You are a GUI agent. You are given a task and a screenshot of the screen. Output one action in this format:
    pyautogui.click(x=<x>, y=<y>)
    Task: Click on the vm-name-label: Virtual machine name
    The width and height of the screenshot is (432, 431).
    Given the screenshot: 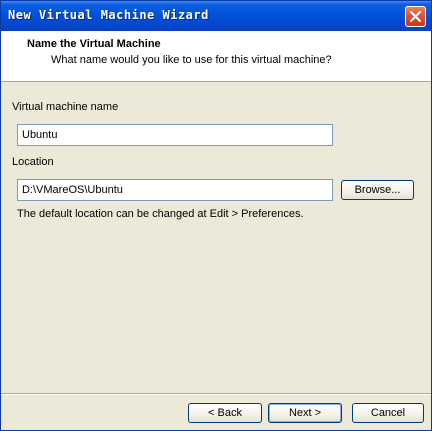 What is the action you would take?
    pyautogui.click(x=65, y=107)
    